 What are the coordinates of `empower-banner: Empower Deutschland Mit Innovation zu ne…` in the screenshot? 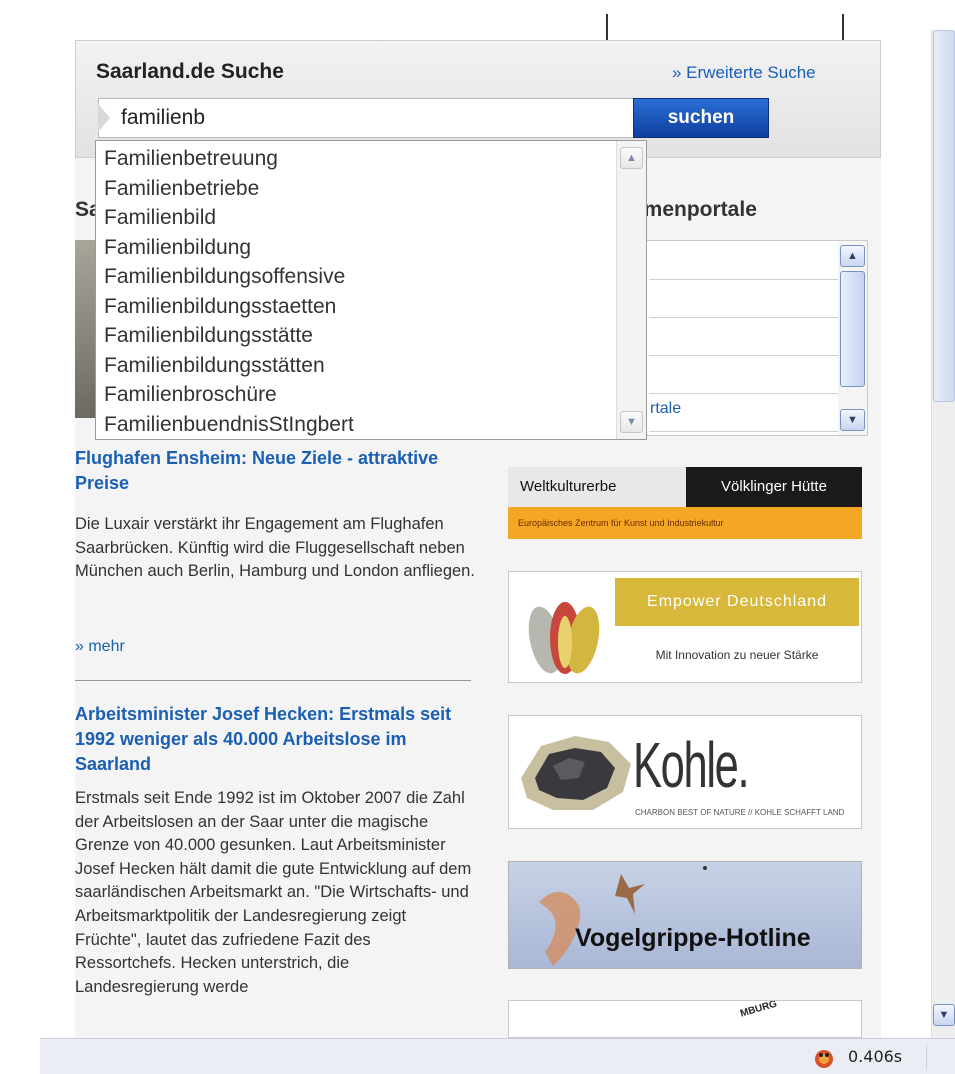 It's located at (685, 627).